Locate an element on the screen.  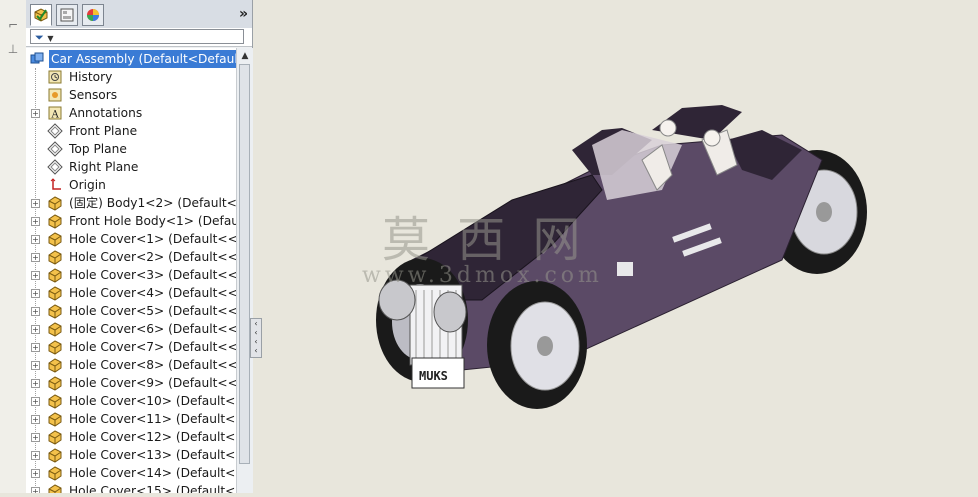
tree-item-label: Annotations is located at coordinates (106, 113).